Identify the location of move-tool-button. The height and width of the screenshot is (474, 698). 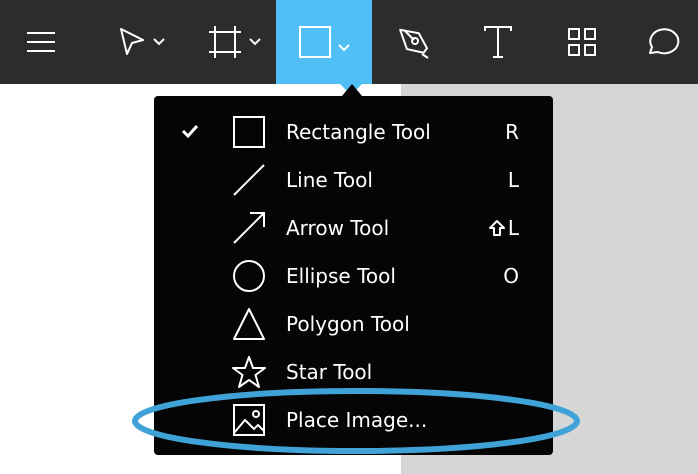
(141, 42).